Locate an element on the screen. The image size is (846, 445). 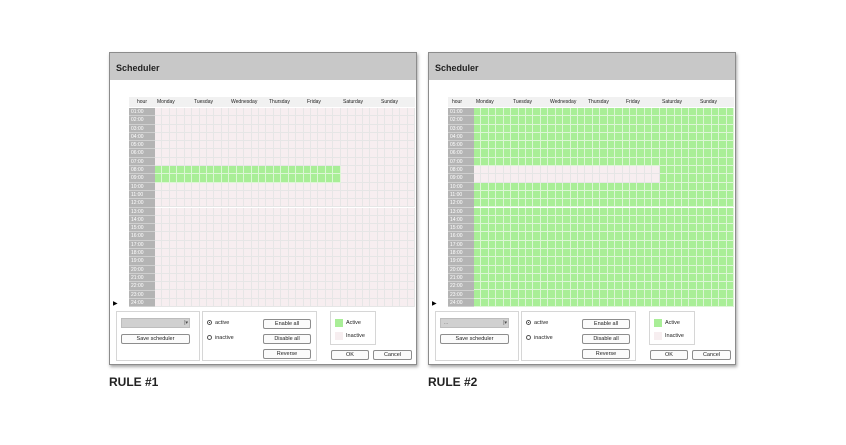
save-scheduler-button: Save scheduler is located at coordinates (474, 339).